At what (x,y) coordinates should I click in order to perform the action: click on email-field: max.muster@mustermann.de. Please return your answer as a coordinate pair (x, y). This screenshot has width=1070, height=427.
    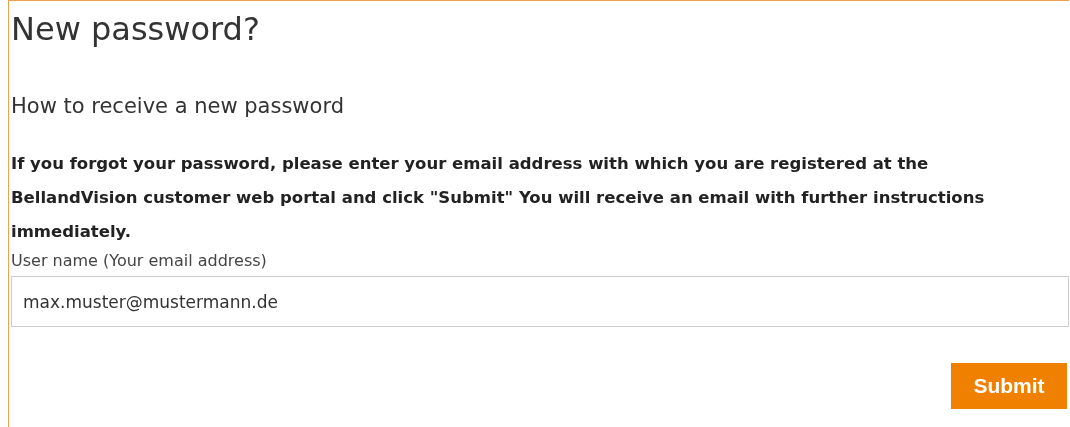
    Looking at the image, I should click on (540, 301).